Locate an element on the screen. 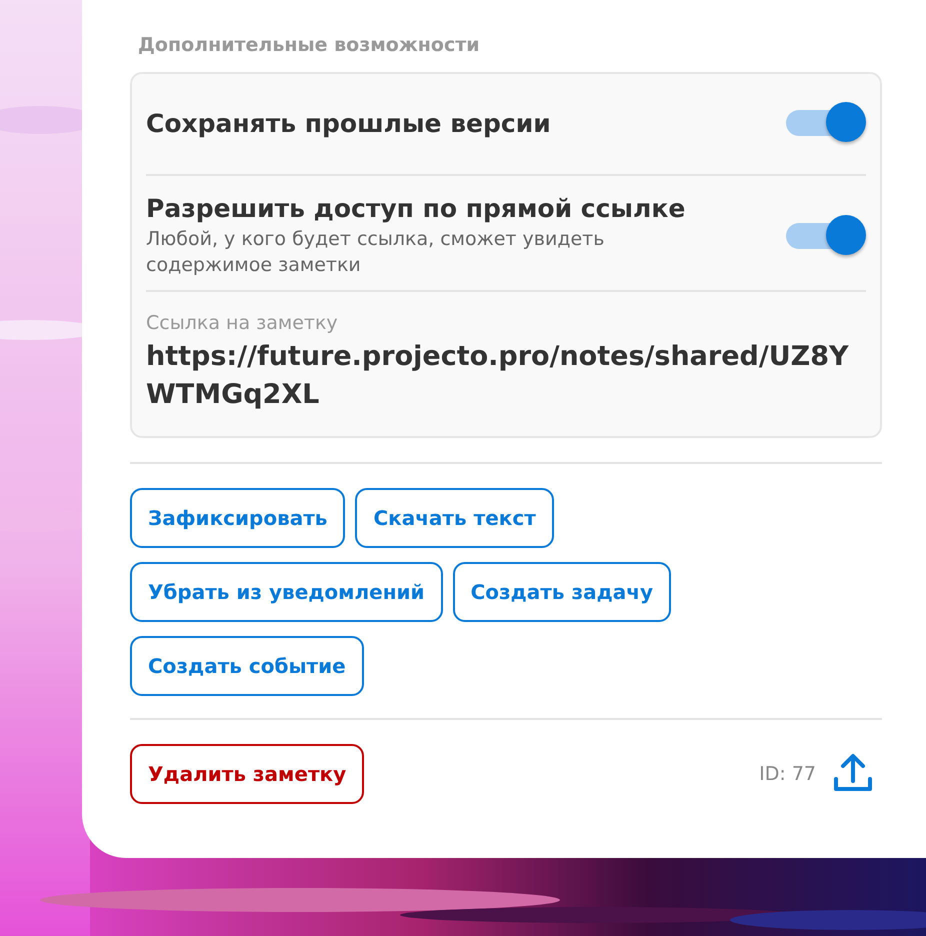 This screenshot has height=936, width=926. link-url: https://future.projecto.pro/notes/shared/UZ8YWTMGq2XL is located at coordinates (498, 376).